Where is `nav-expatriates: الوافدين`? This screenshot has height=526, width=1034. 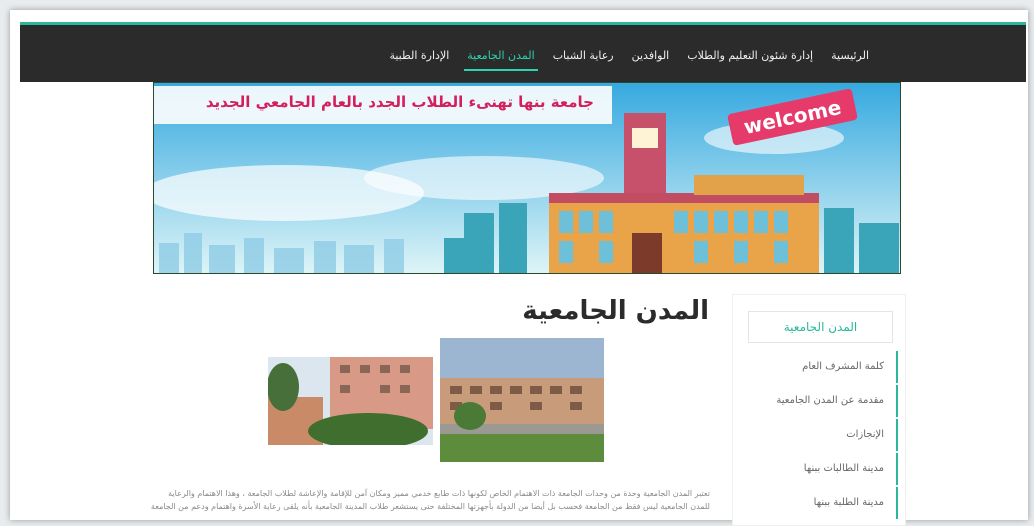 nav-expatriates: الوافدين is located at coordinates (651, 55).